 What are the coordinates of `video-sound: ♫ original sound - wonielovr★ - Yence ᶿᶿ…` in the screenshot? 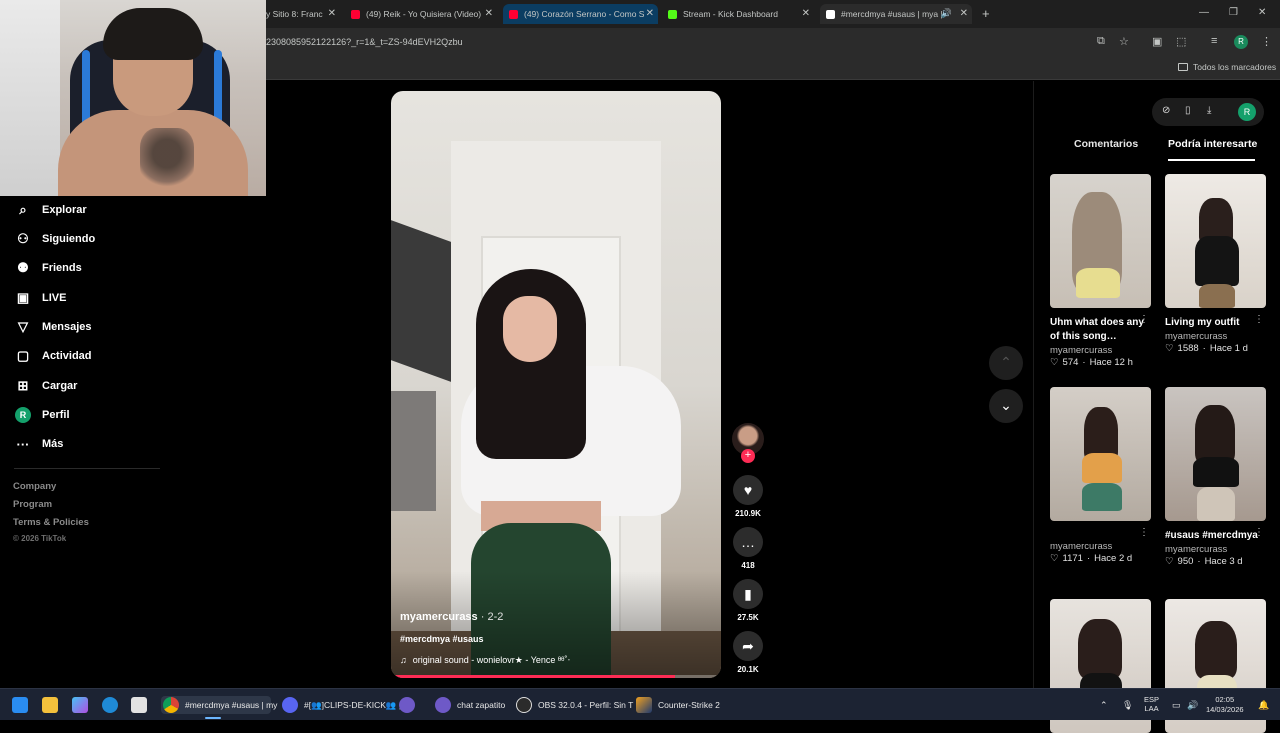 It's located at (485, 660).